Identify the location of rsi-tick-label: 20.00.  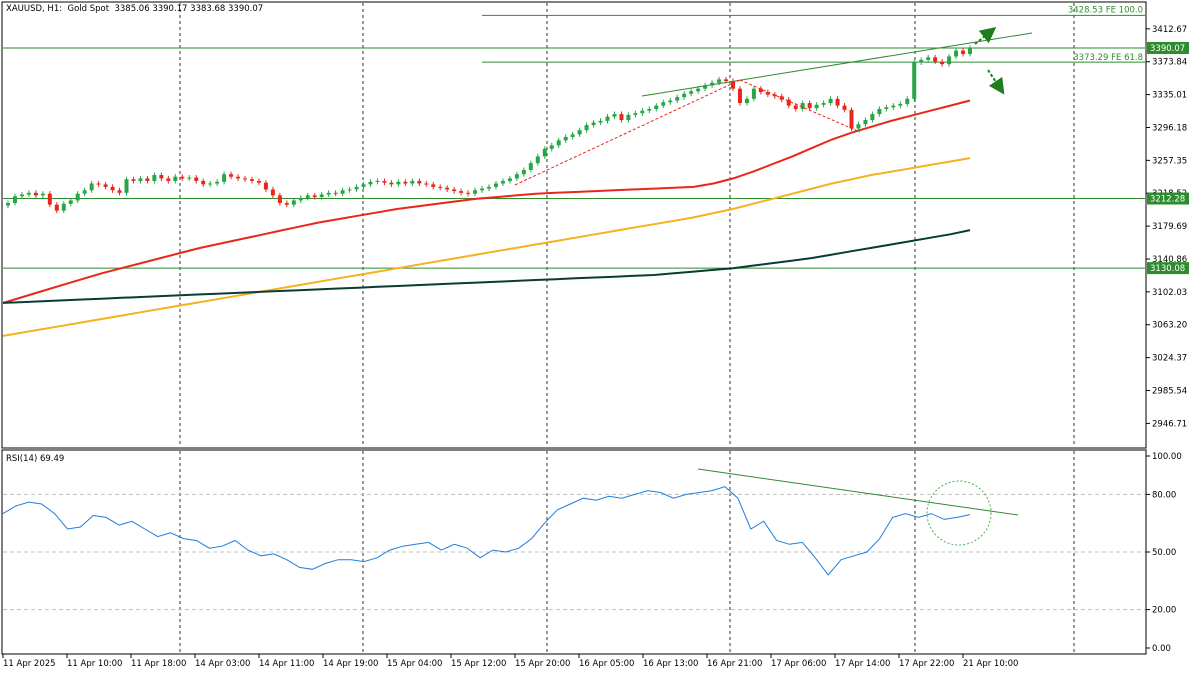
(1164, 611).